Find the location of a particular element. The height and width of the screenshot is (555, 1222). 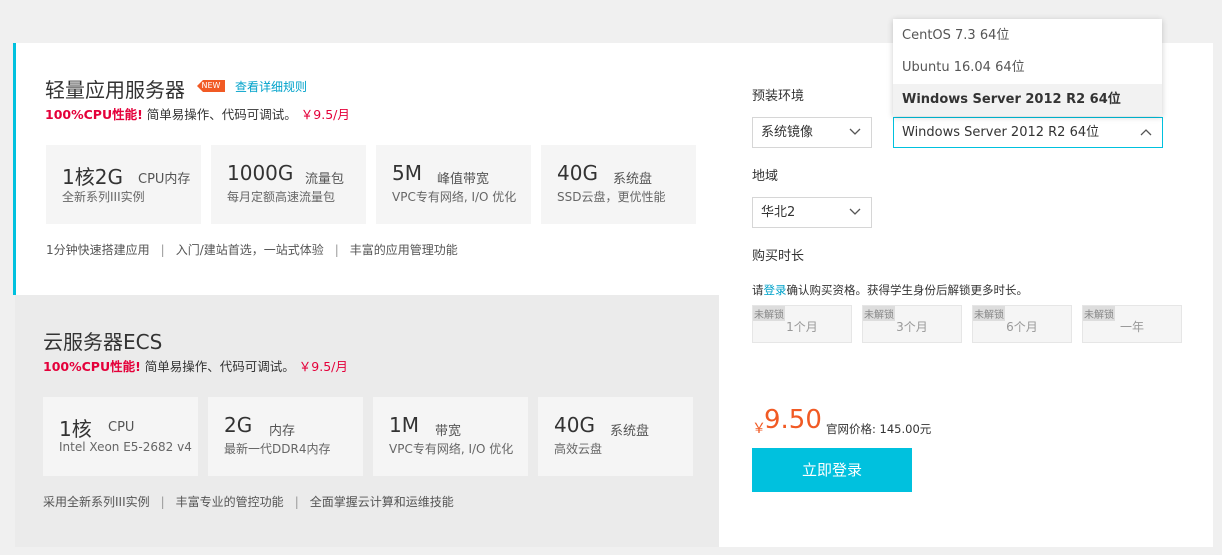

image-type-select: 系统镜像 is located at coordinates (812, 132).